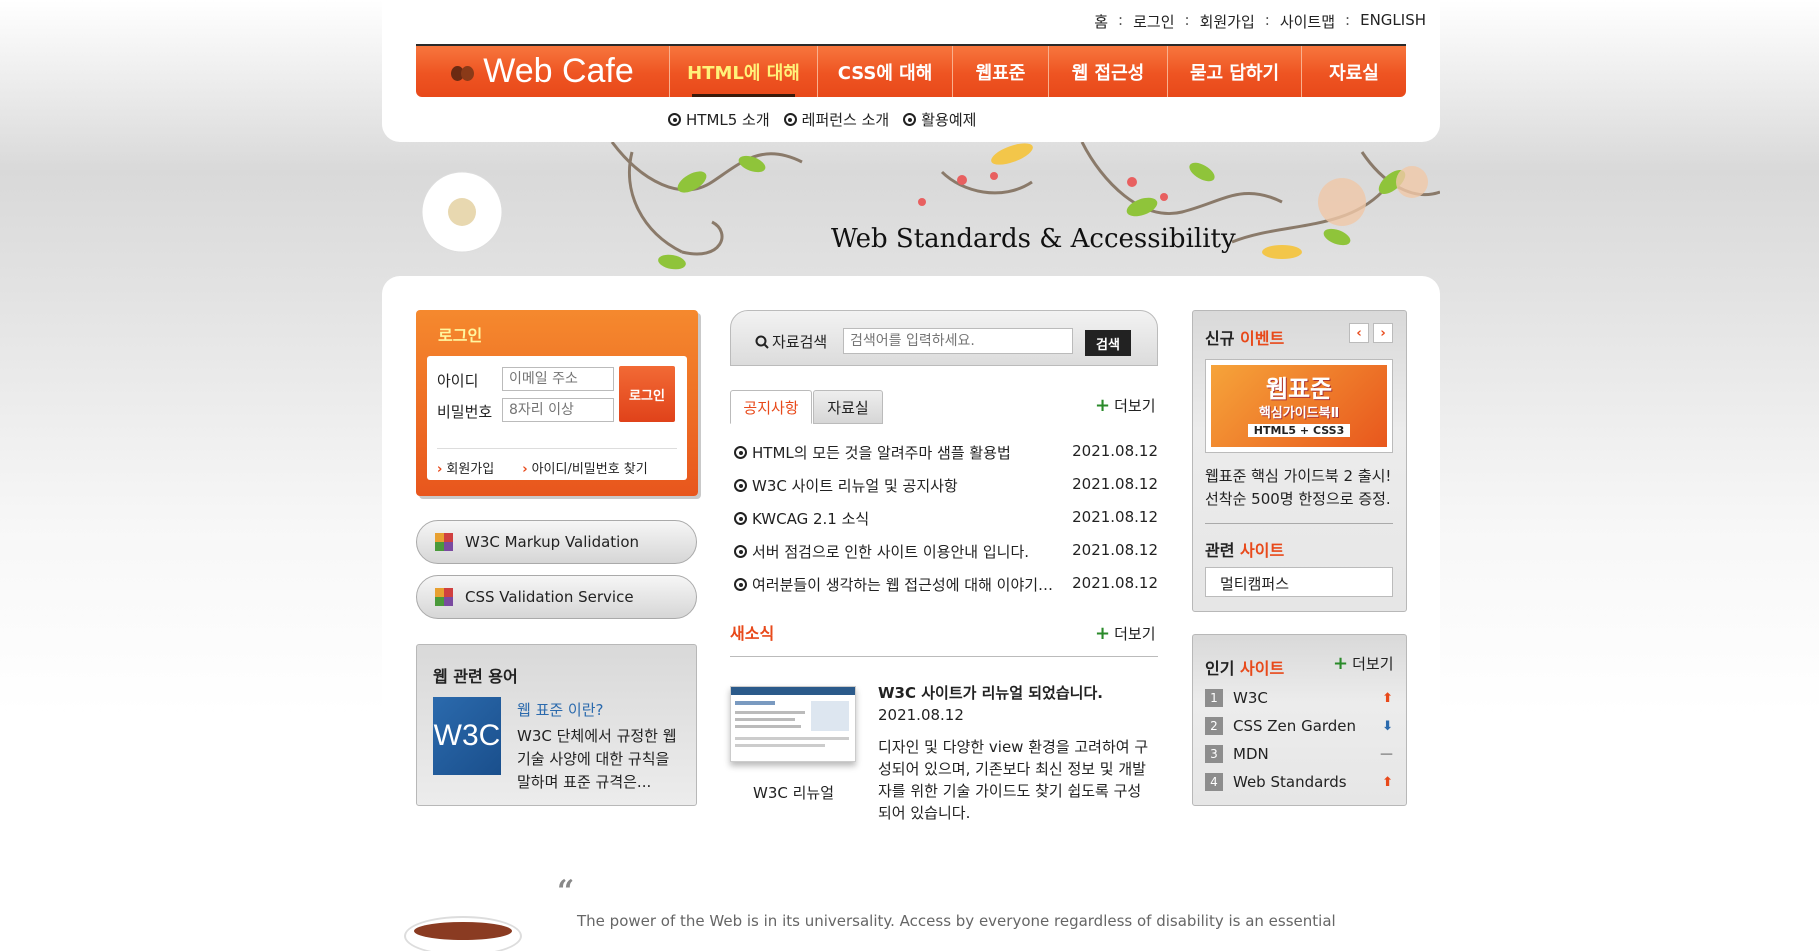  What do you see at coordinates (949, 120) in the screenshot?
I see `subnav-label: 활용예제` at bounding box center [949, 120].